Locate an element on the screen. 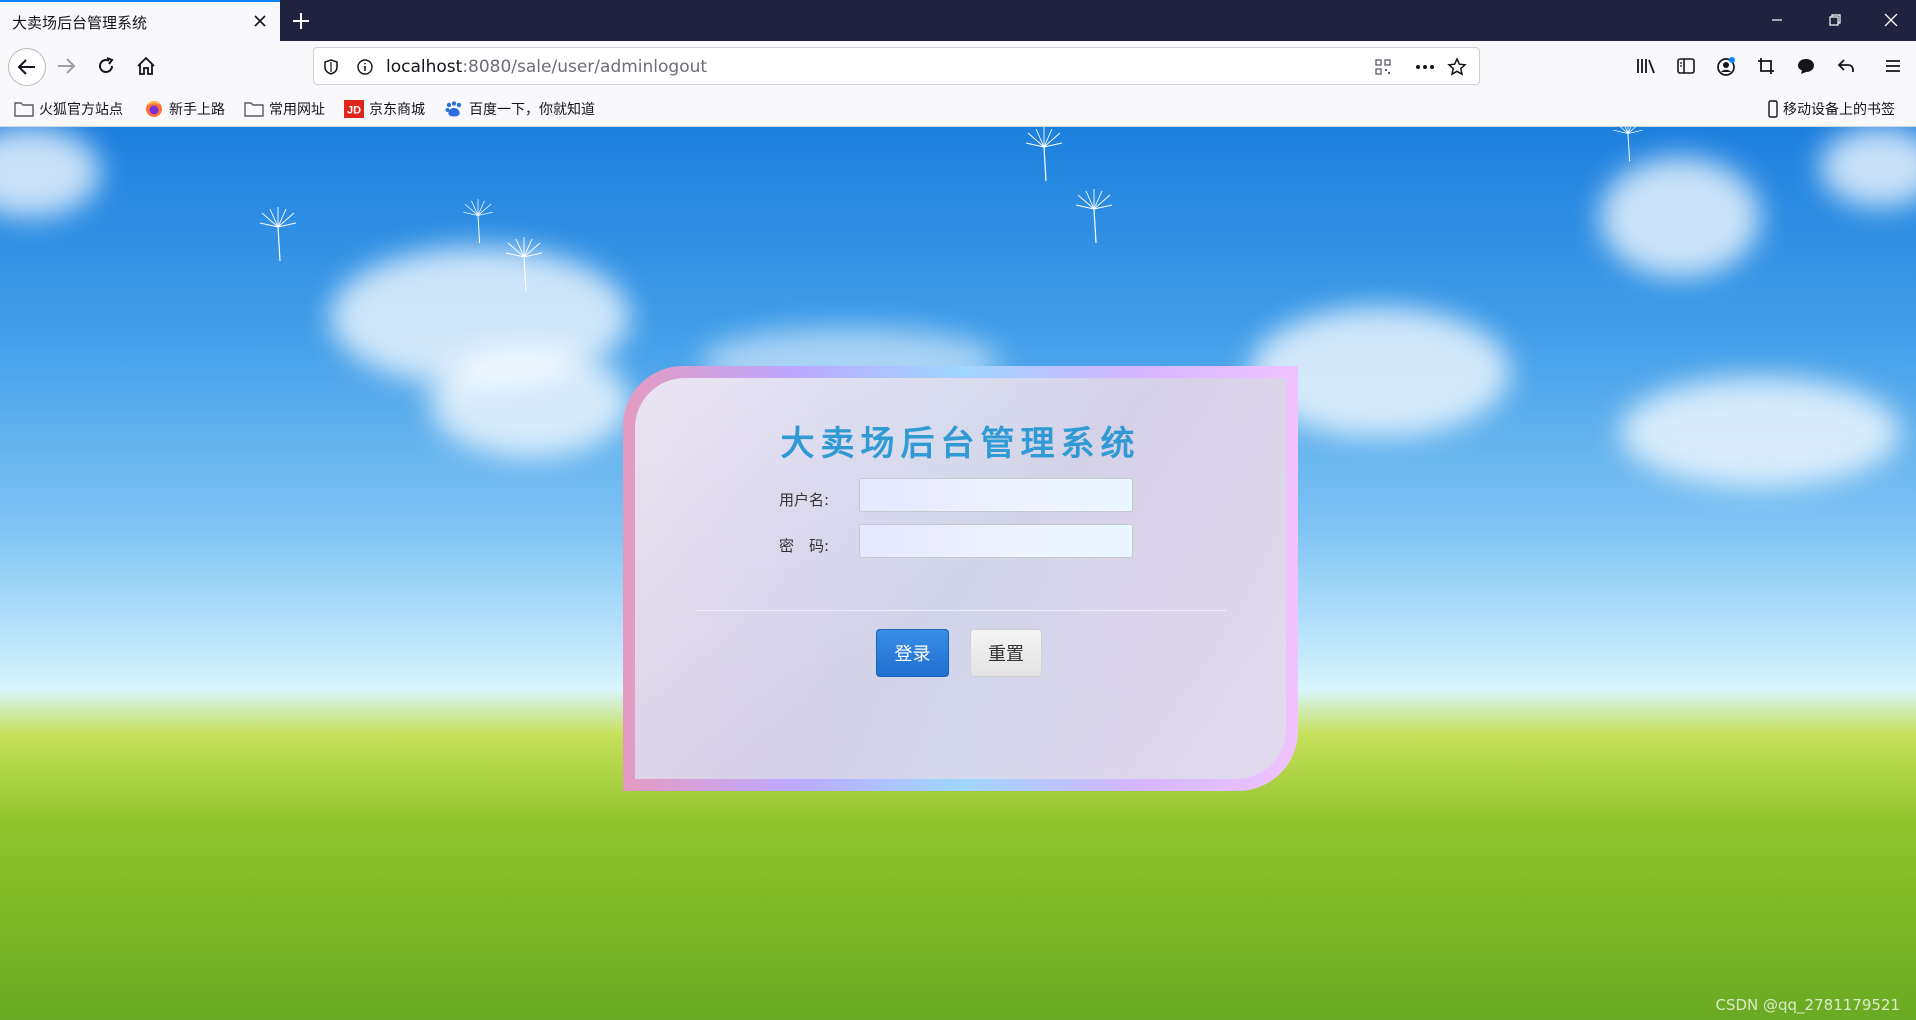 The width and height of the screenshot is (1916, 1020). reload-icon is located at coordinates (106, 66).